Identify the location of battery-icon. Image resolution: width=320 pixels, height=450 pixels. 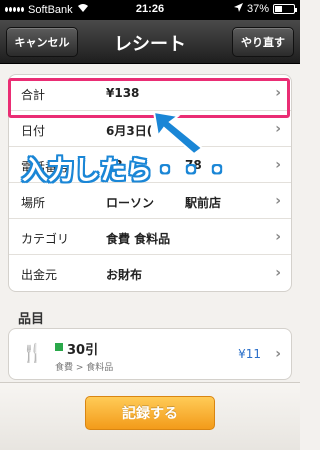
(285, 9).